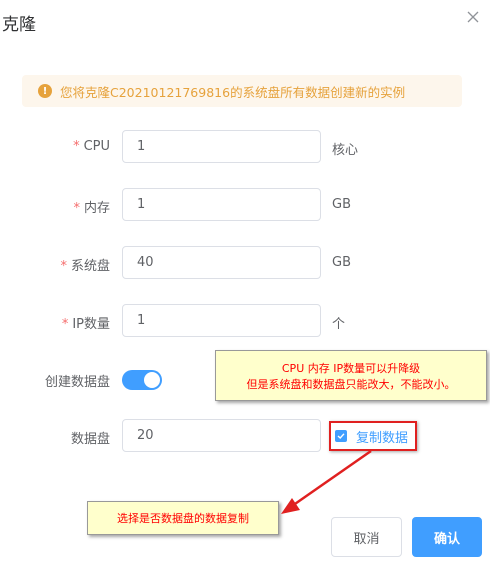 Image resolution: width=490 pixels, height=562 pixels. Describe the element at coordinates (77, 382) in the screenshot. I see `create-data-disk-label: 创建数据盘` at that location.